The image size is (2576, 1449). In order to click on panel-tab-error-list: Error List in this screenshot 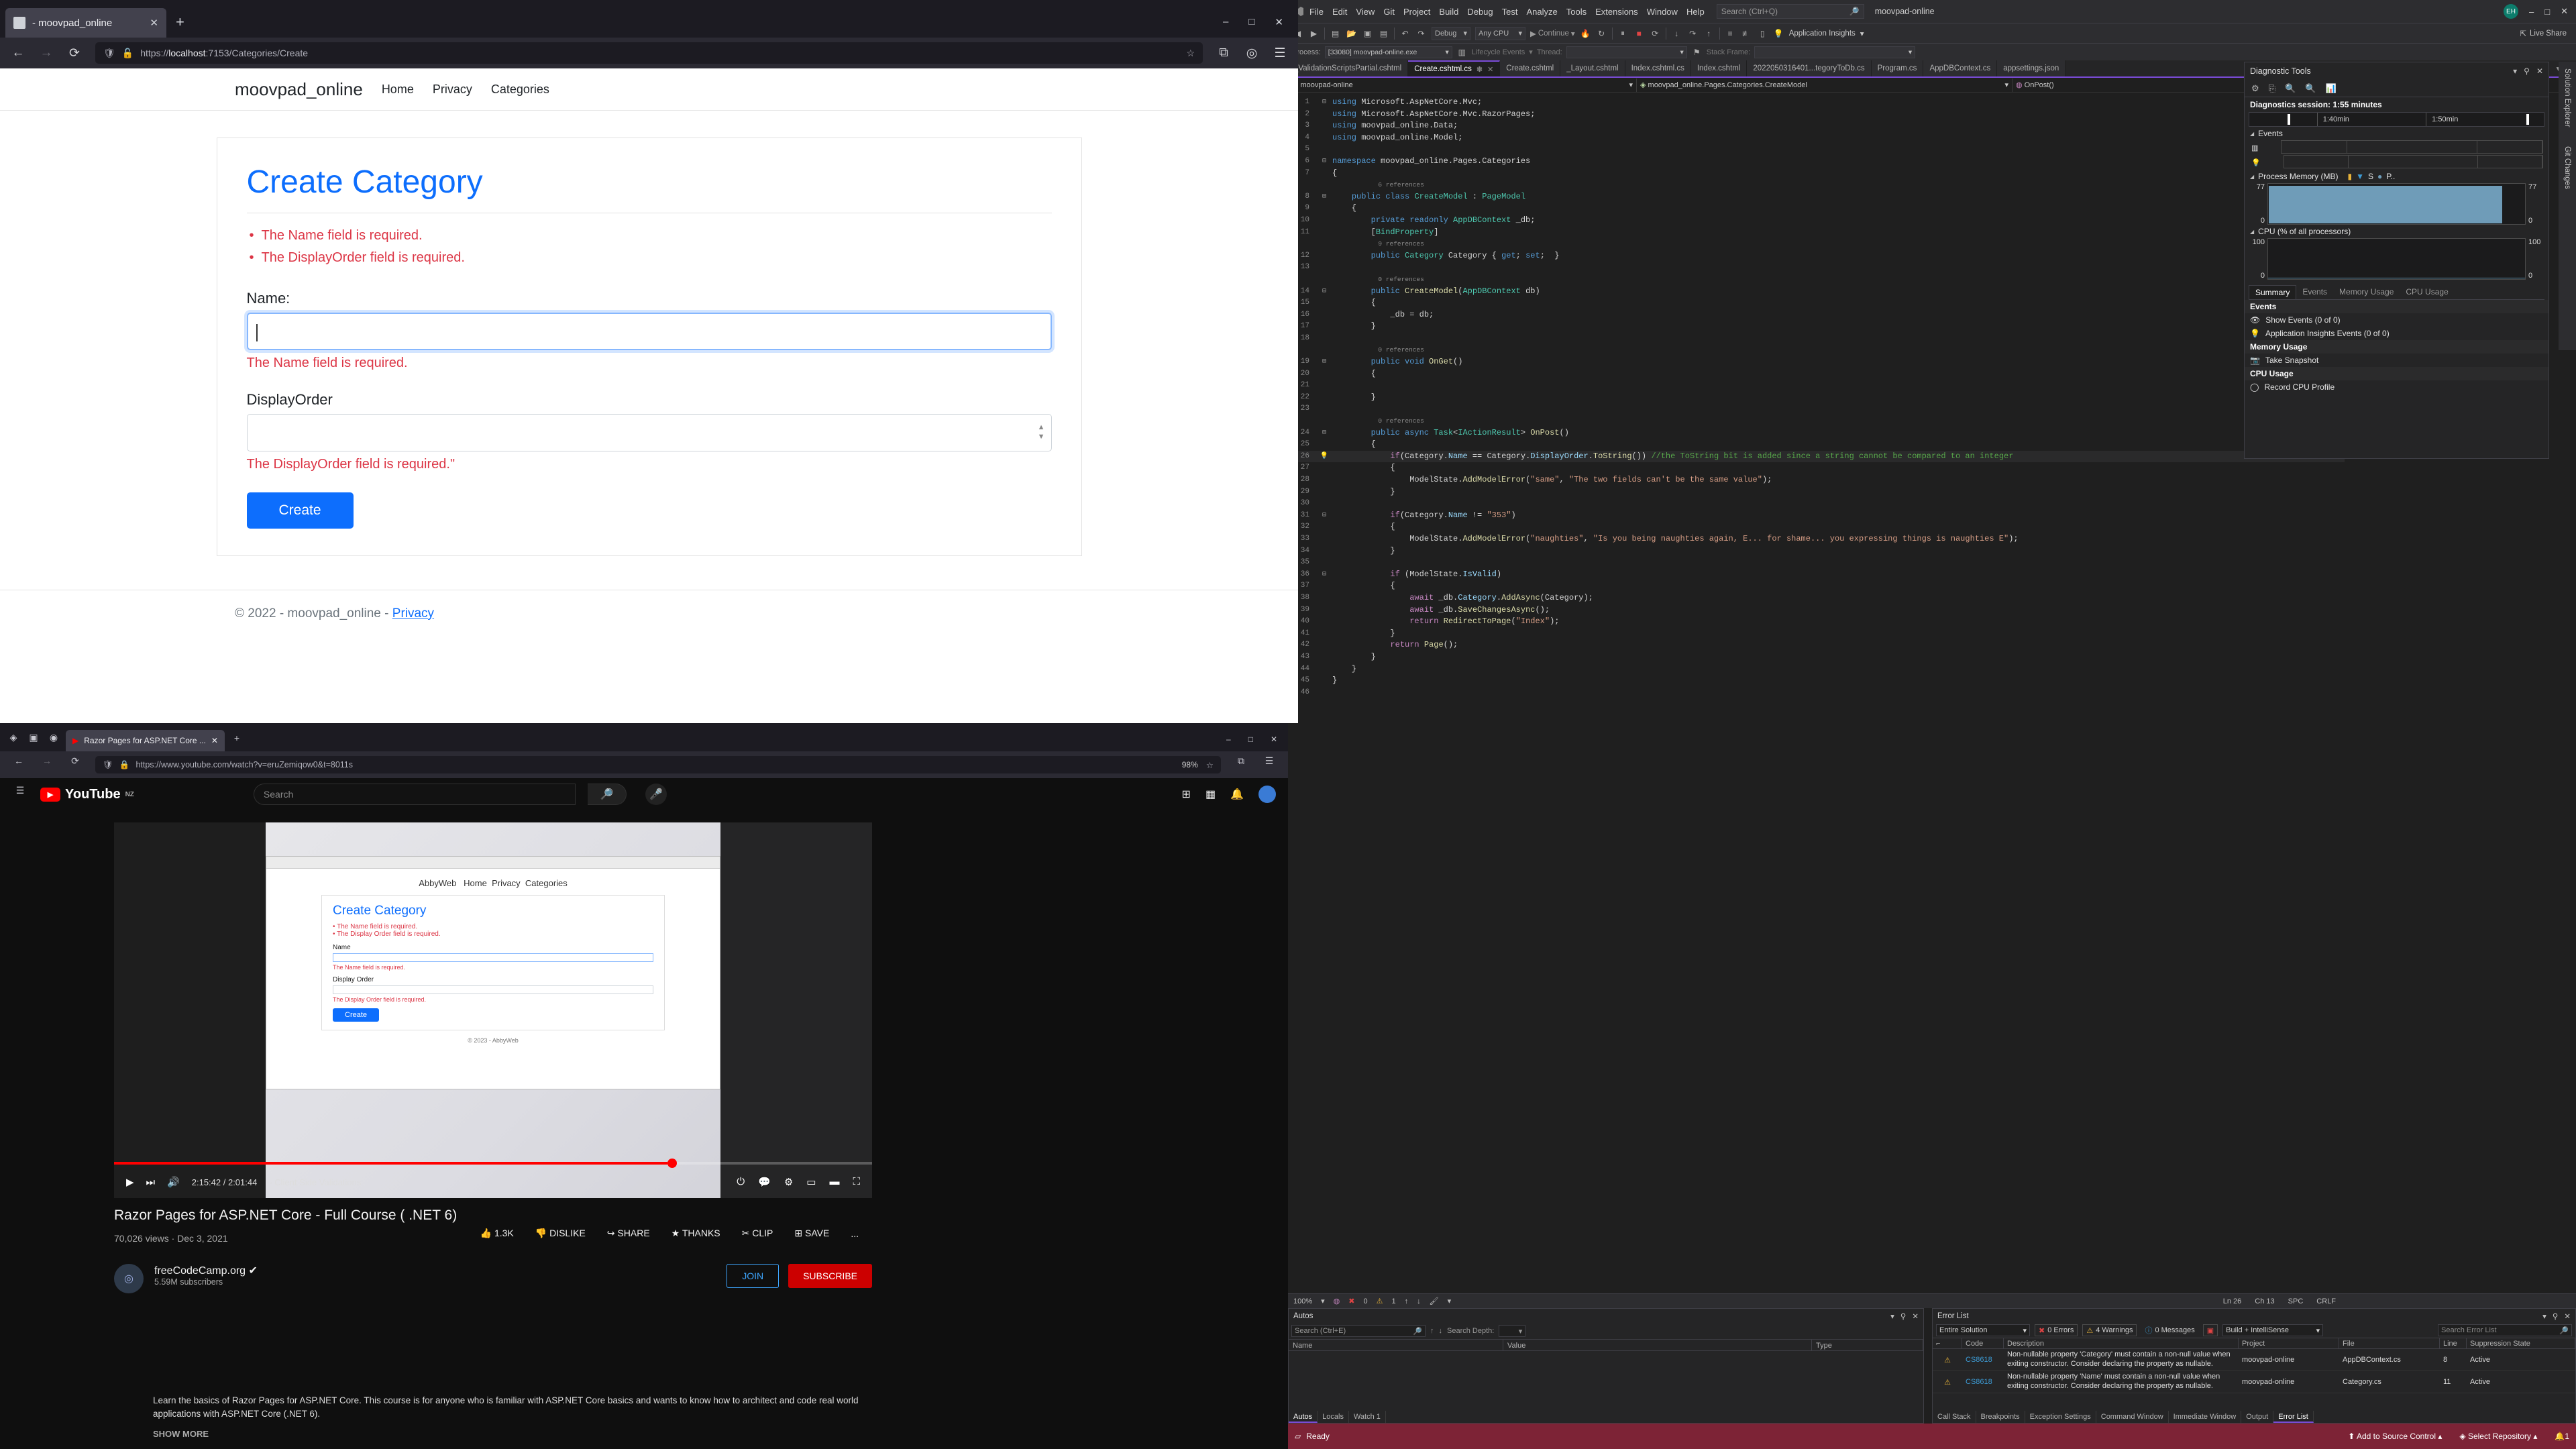, I will do `click(2293, 1417)`.